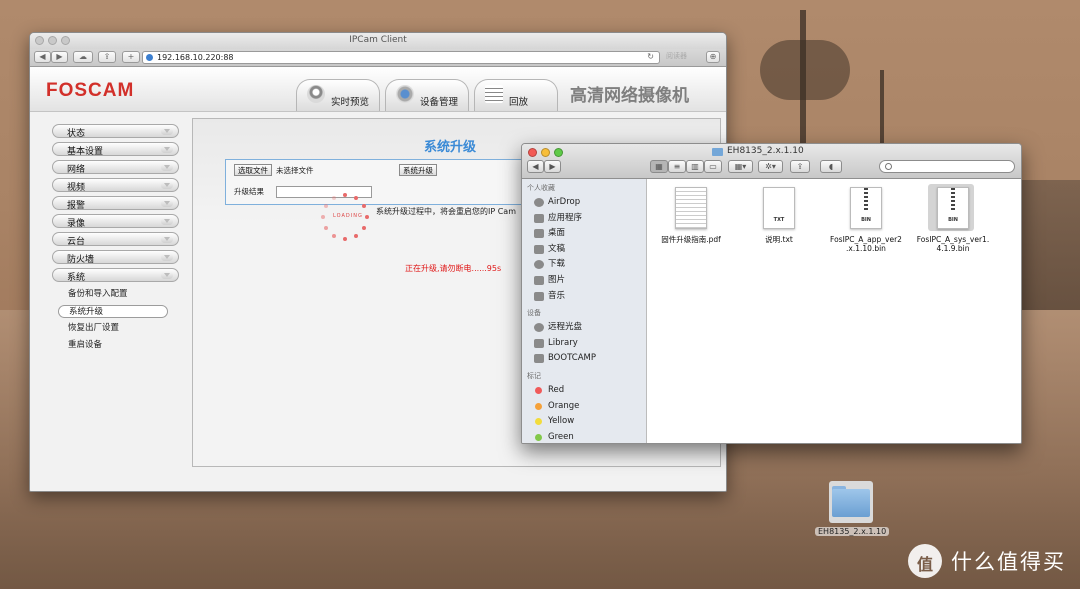 This screenshot has width=1080, height=589. Describe the element at coordinates (115, 149) in the screenshot. I see `sidebar-item-basic-settings: 基本设置` at that location.